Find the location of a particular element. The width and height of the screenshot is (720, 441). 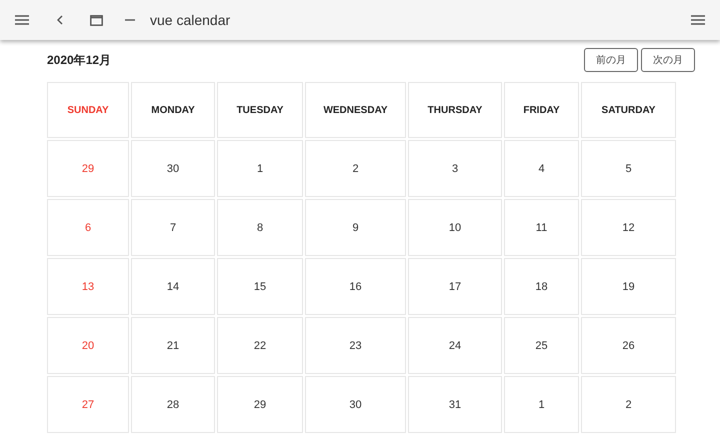

weekday-header: SATURDAY is located at coordinates (628, 110).